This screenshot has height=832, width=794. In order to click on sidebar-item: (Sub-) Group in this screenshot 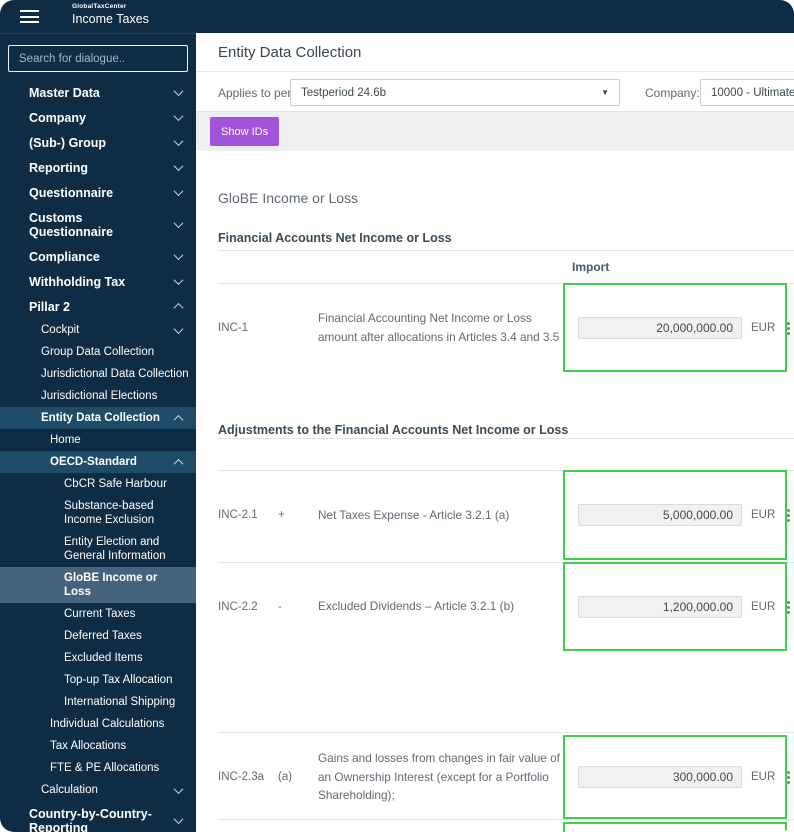, I will do `click(98, 142)`.